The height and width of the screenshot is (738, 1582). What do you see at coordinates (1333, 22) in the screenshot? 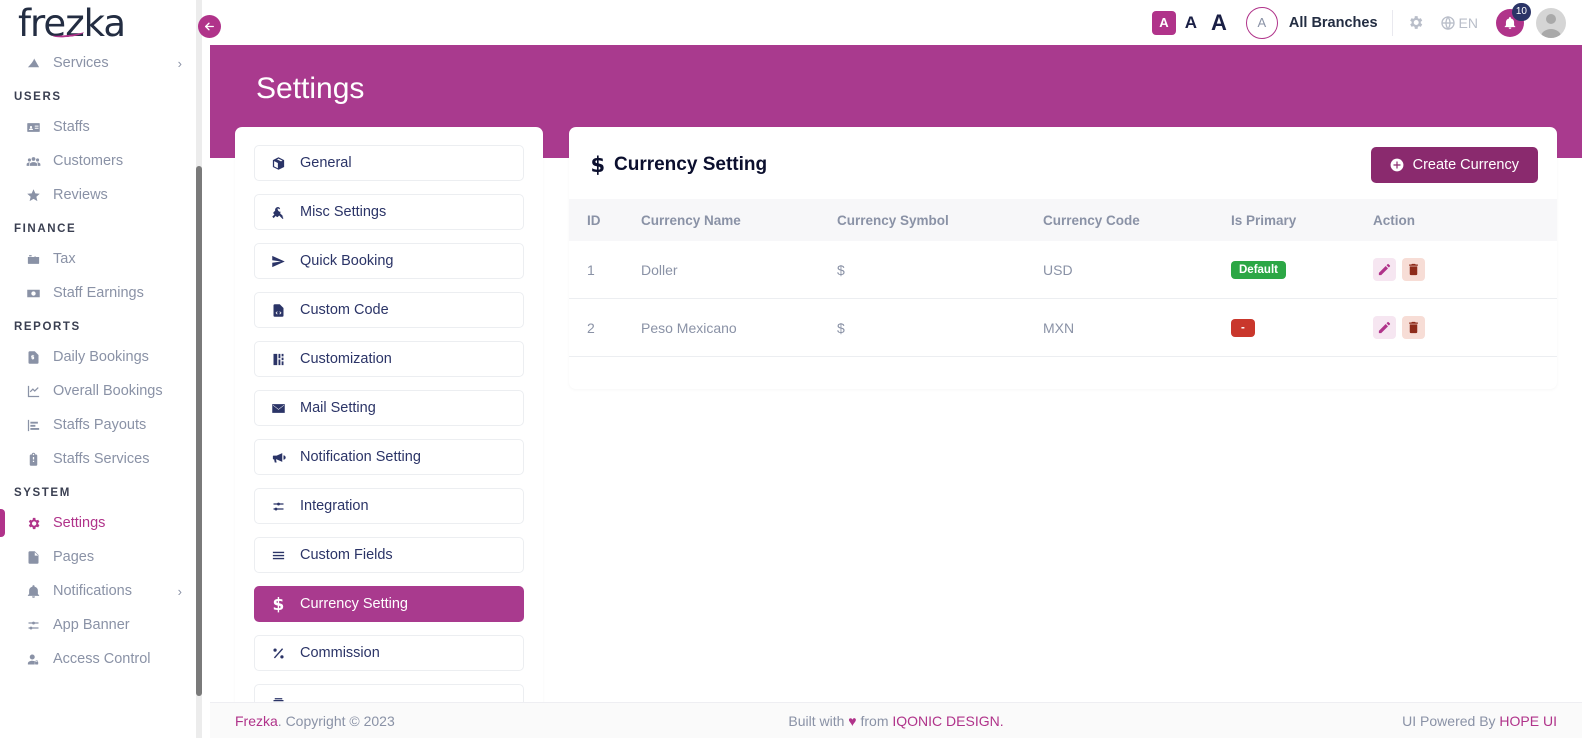
I see `branch-label: All Branches` at bounding box center [1333, 22].